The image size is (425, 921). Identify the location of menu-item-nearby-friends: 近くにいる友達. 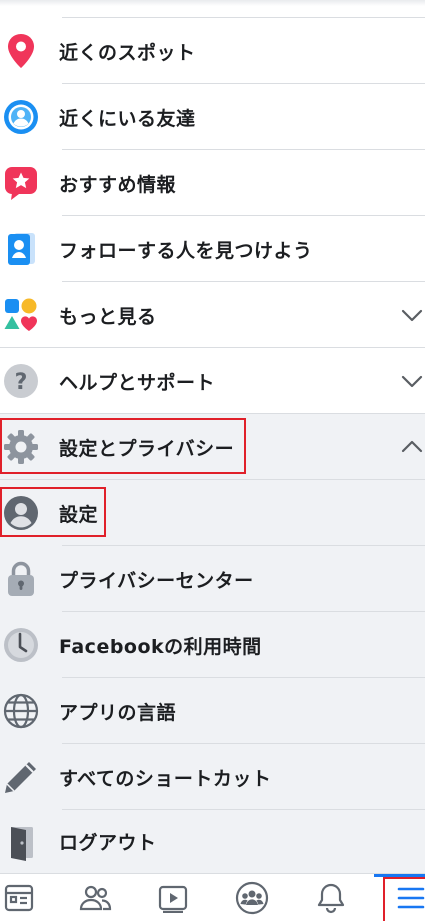
(212, 117).